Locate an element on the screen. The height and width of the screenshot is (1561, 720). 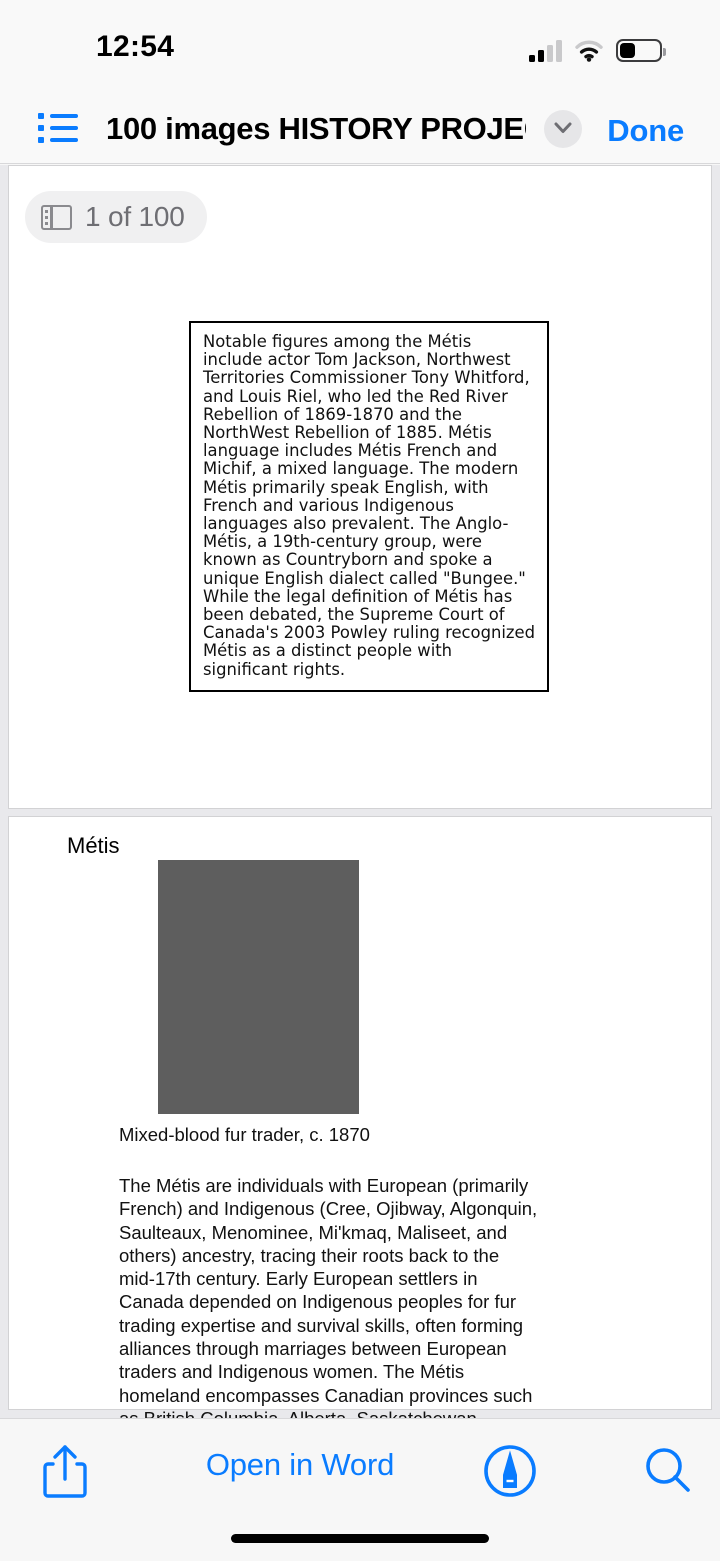
search-icon is located at coordinates (668, 1471).